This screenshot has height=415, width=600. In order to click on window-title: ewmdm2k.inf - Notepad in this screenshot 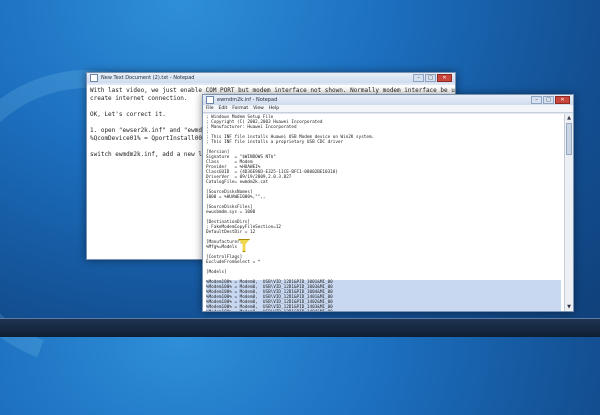, I will do `click(247, 100)`.